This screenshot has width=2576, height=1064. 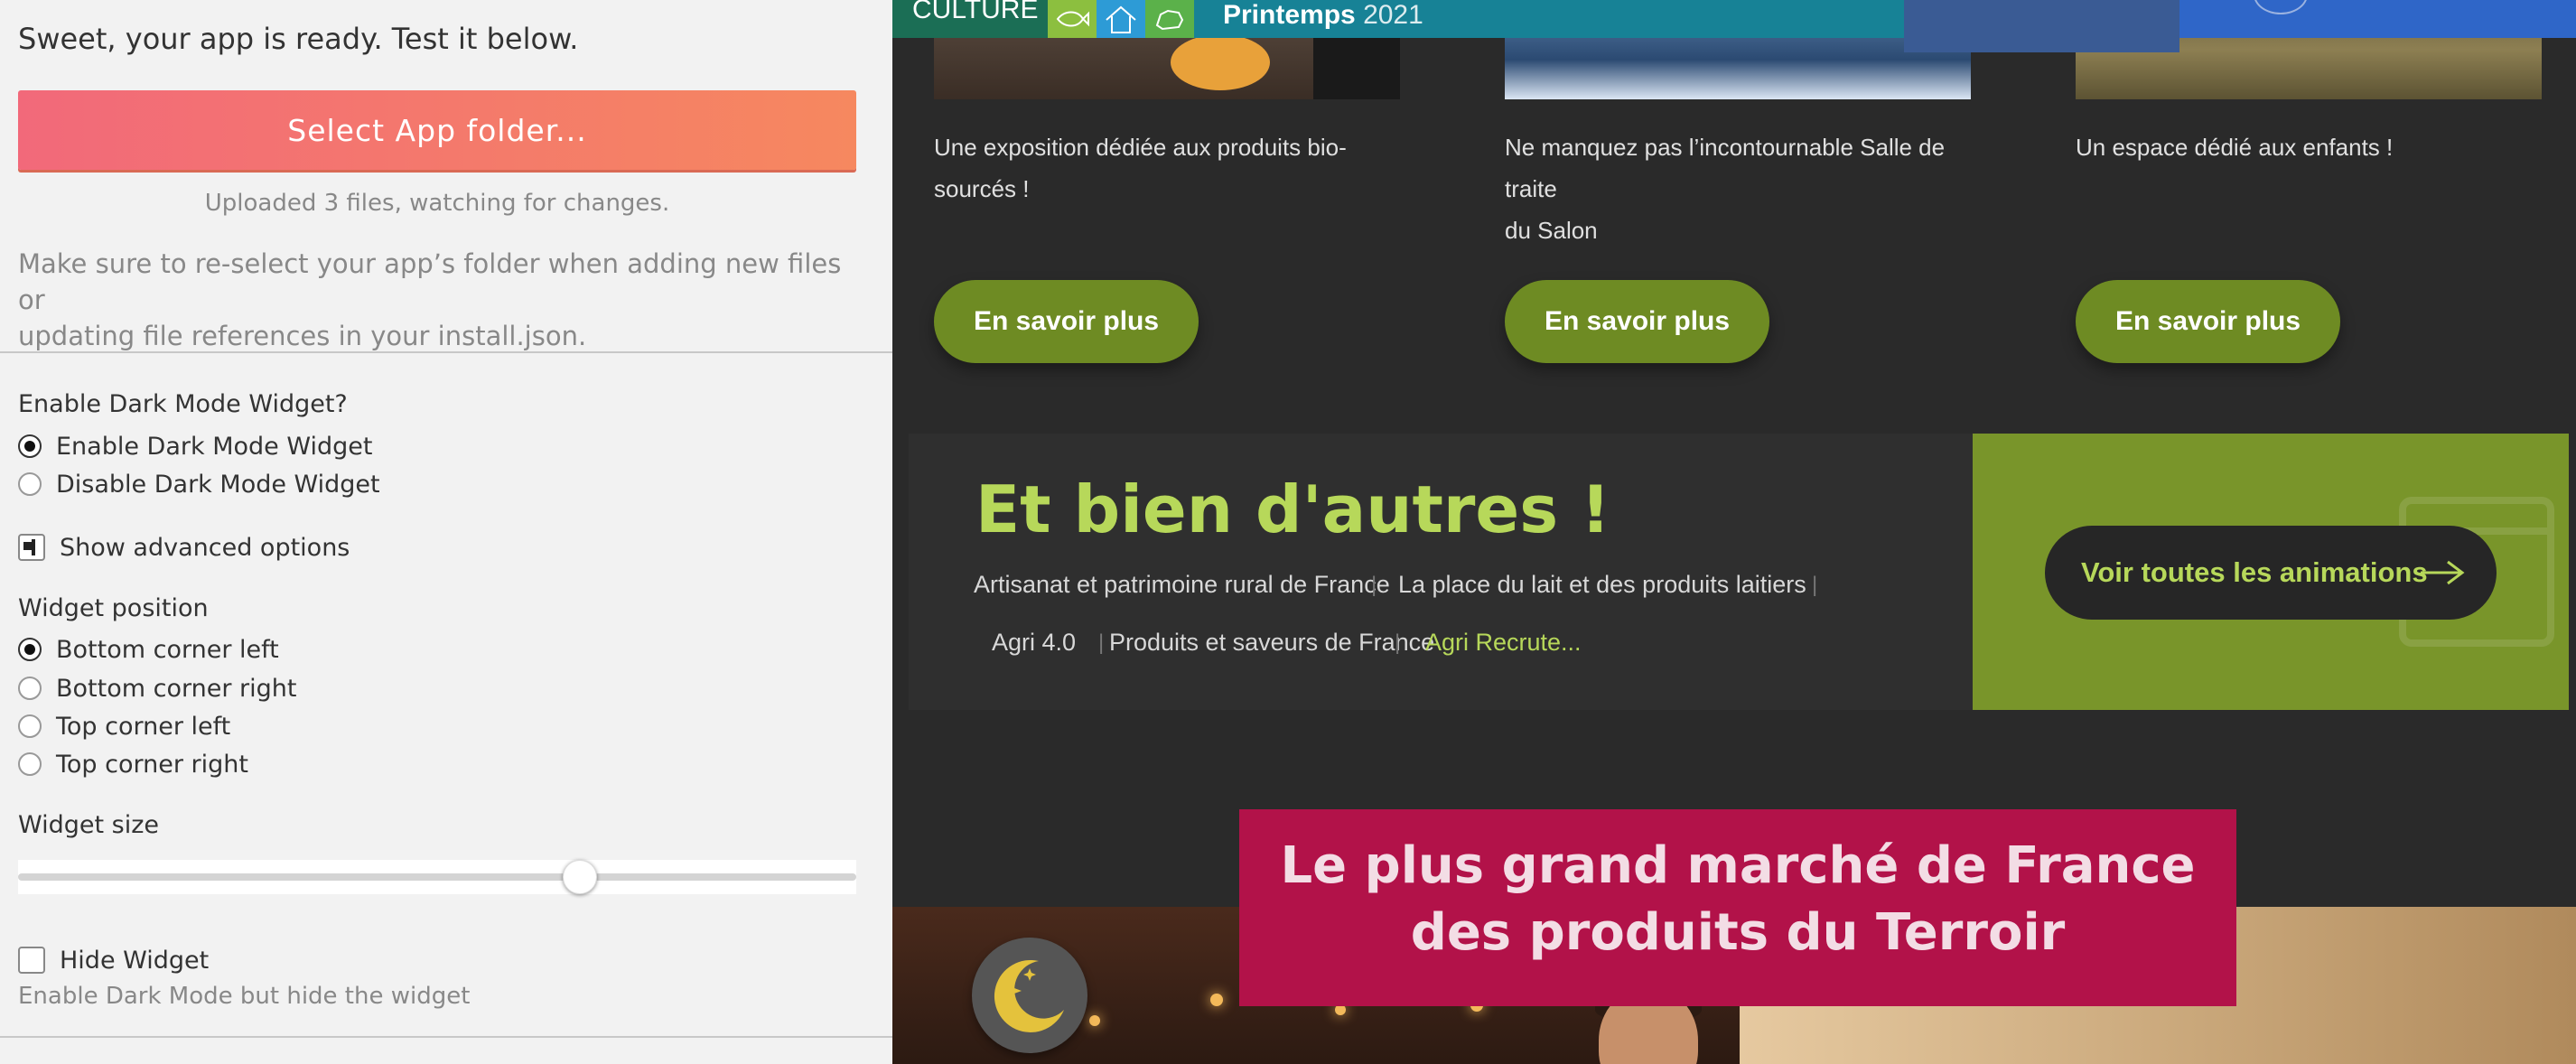 What do you see at coordinates (218, 485) in the screenshot?
I see `radio-label: Disable Dark Mode Widget` at bounding box center [218, 485].